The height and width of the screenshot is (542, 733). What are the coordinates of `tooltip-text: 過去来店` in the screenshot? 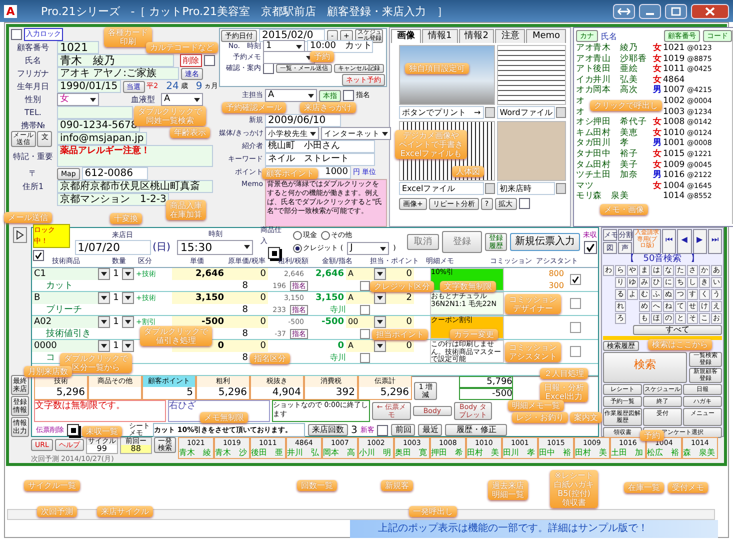 It's located at (508, 485).